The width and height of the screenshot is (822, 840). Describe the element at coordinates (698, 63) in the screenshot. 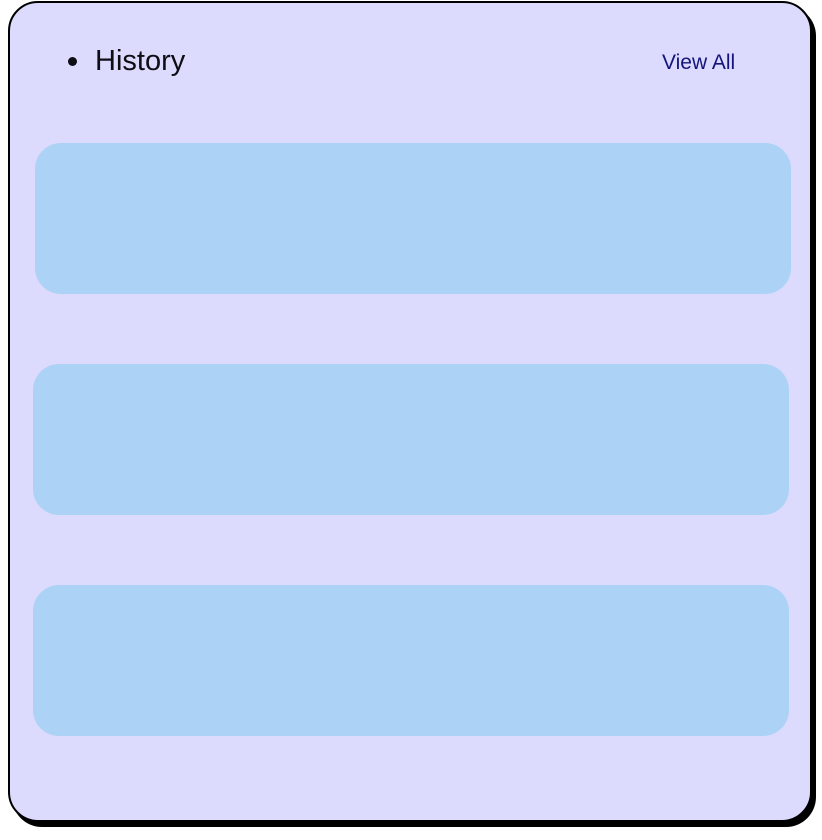

I see `view-all-link: View All` at that location.